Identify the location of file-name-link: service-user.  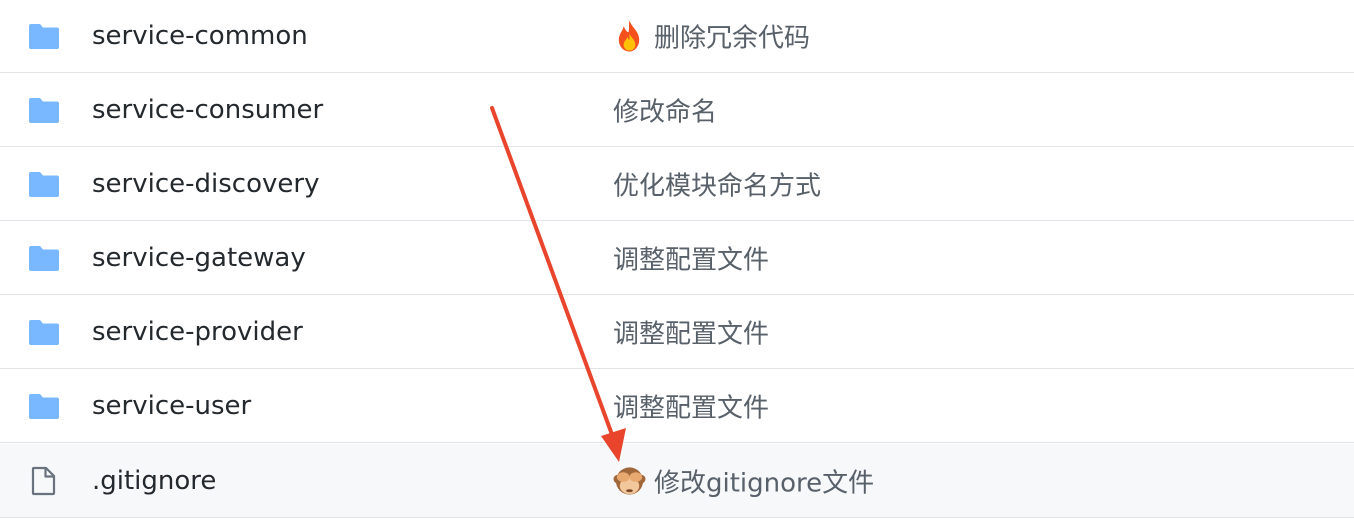
(171, 406).